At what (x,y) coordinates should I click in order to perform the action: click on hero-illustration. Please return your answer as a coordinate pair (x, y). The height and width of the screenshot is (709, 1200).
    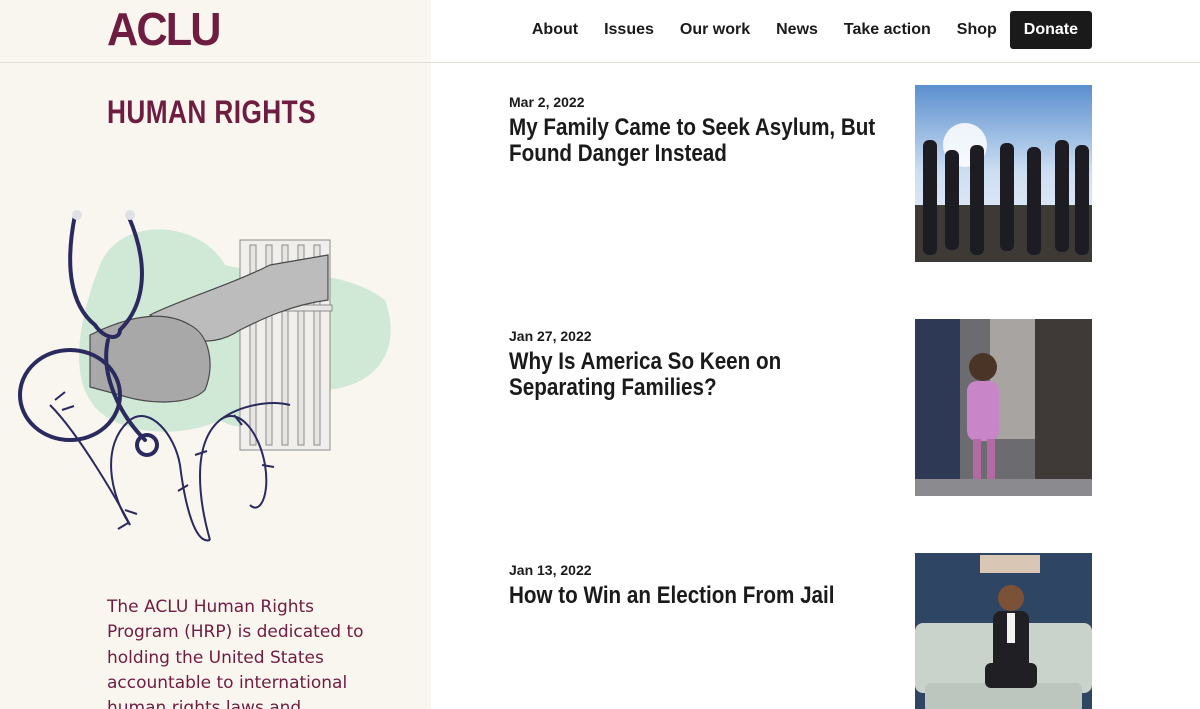
    Looking at the image, I should click on (204, 376).